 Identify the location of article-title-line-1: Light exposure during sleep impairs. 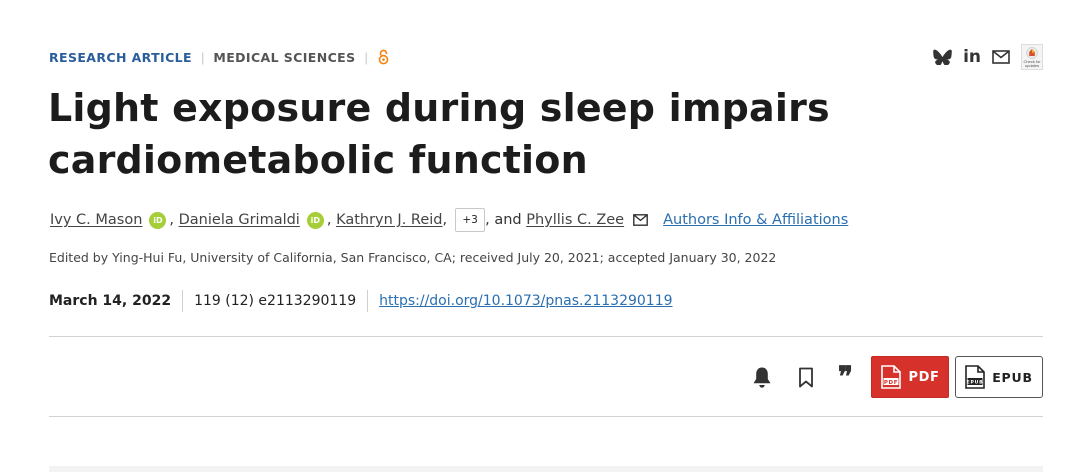
(439, 108).